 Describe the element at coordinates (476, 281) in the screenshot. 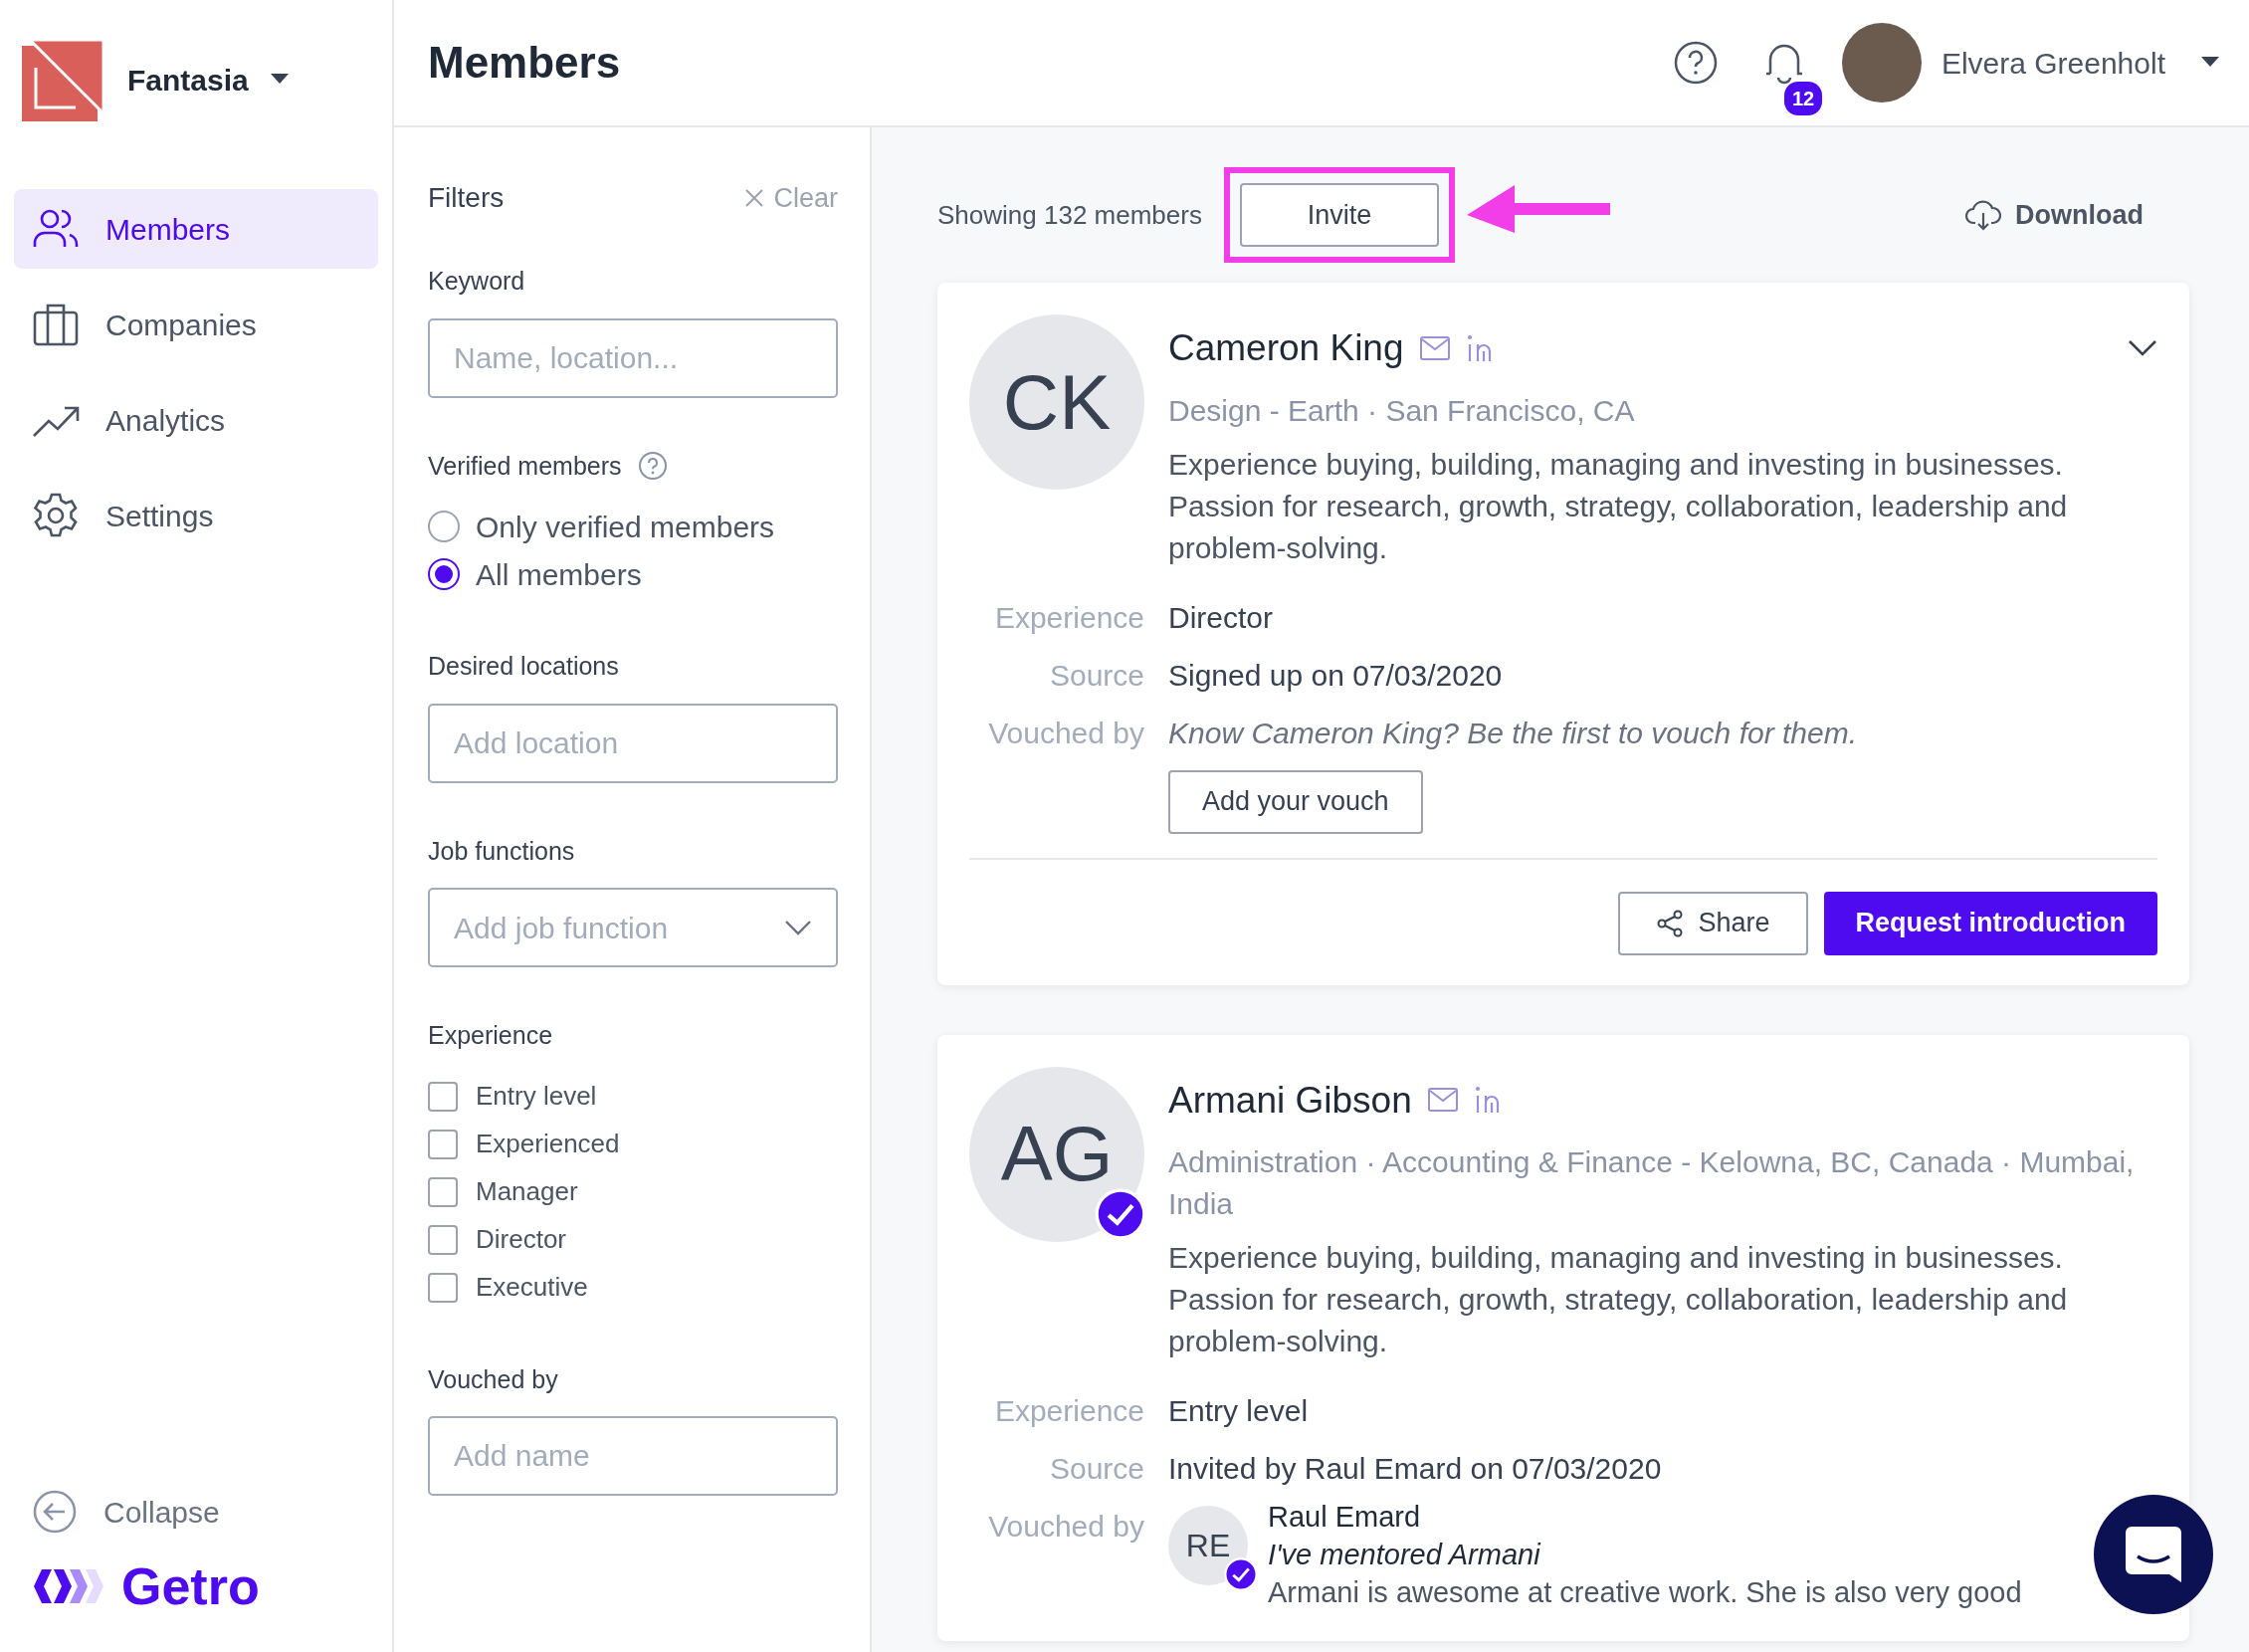

I see `filter-label: Keyword` at that location.